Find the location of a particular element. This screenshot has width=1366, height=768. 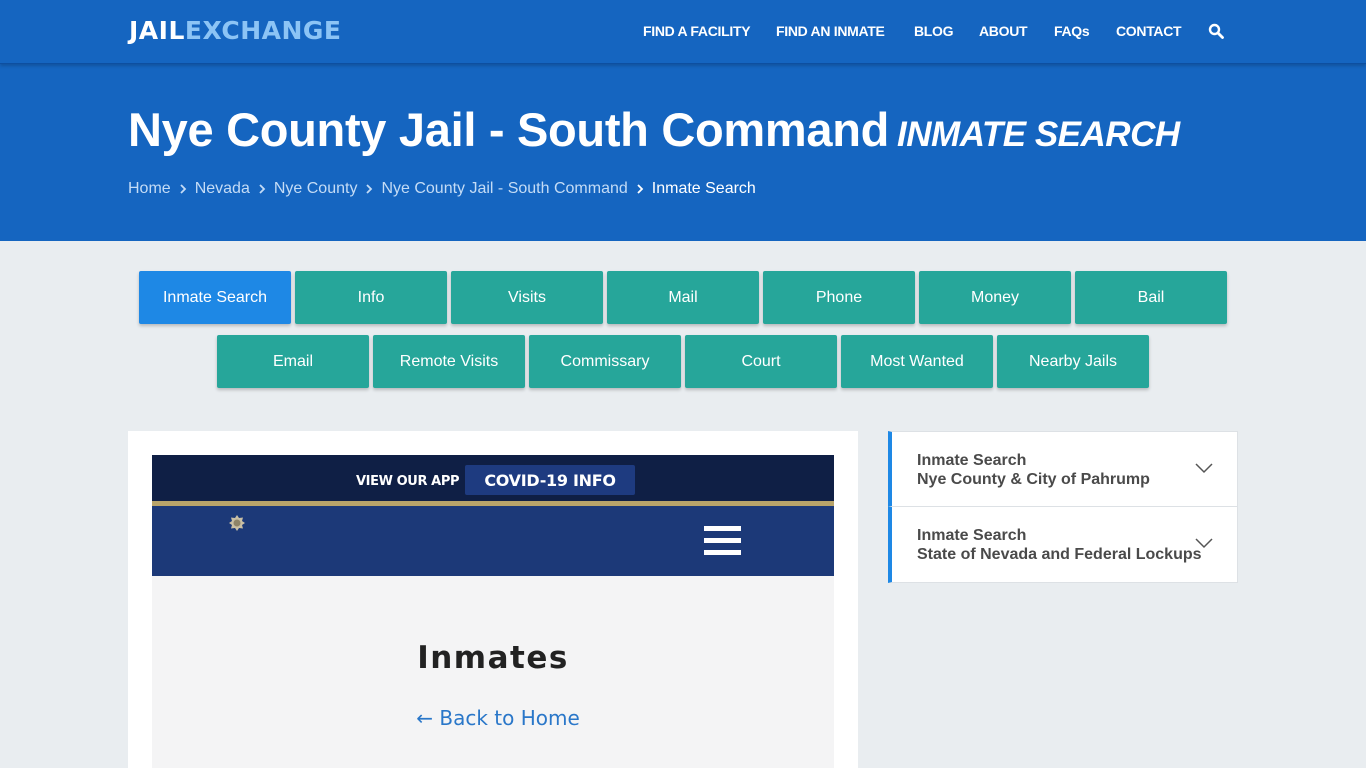

tab-inmate-search: Inmate Search is located at coordinates (215, 297).